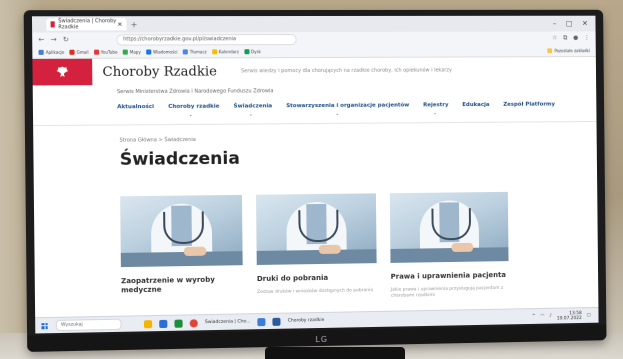 The width and height of the screenshot is (623, 359). Describe the element at coordinates (262, 322) in the screenshot. I see `word-icon` at that location.